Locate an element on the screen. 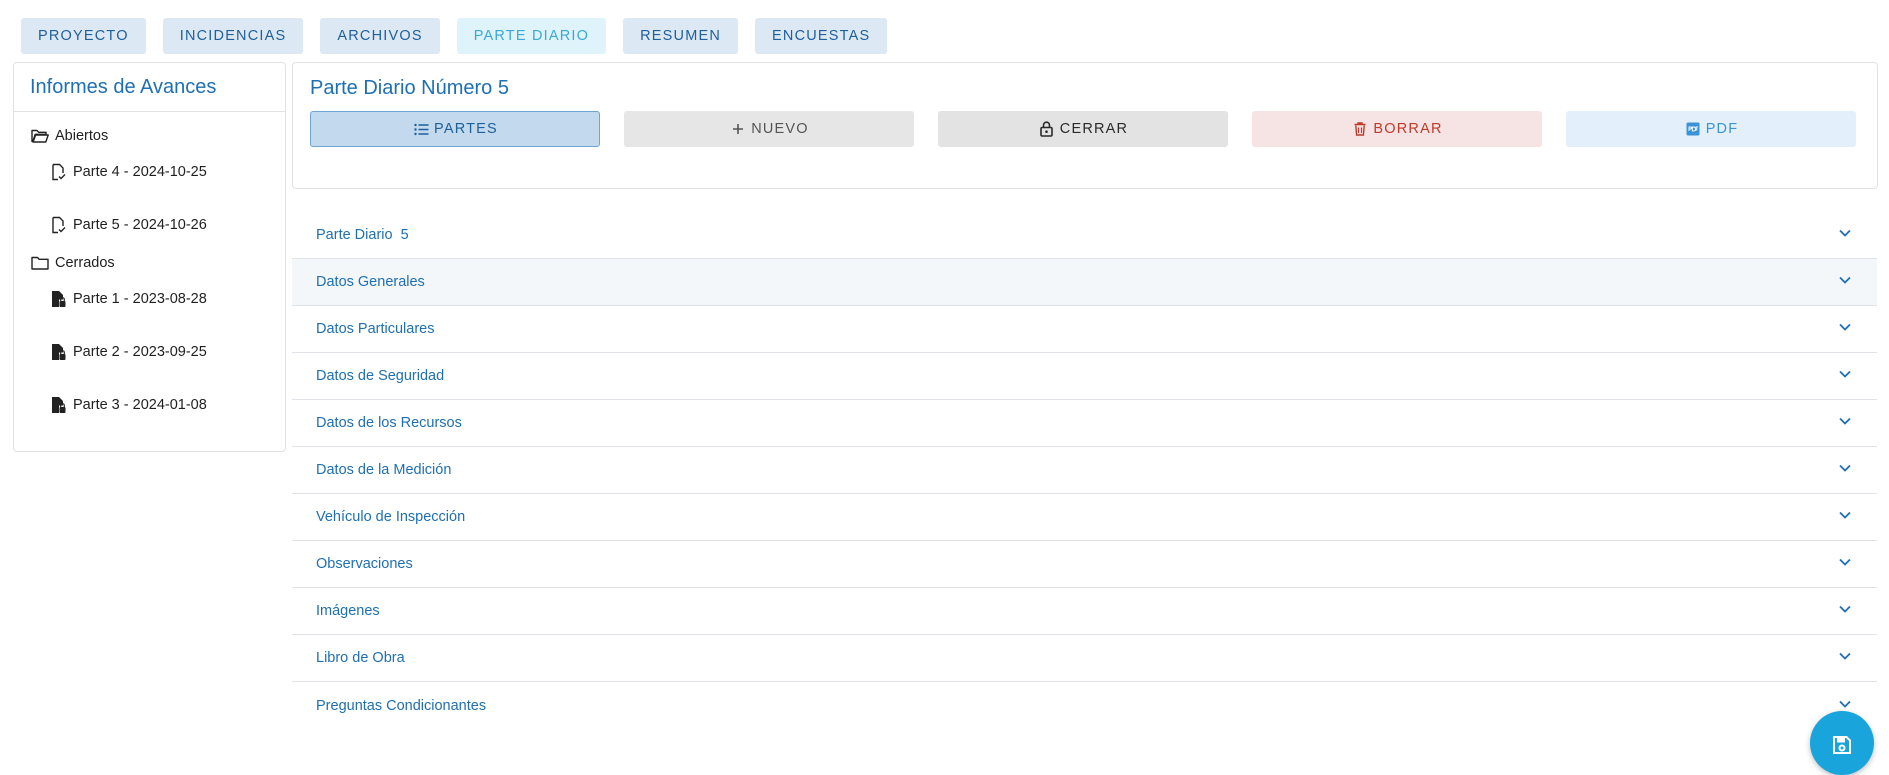 Image resolution: width=1889 pixels, height=775 pixels. list-item-parte-3: Parte 3 - 2024-01-08 is located at coordinates (128, 405).